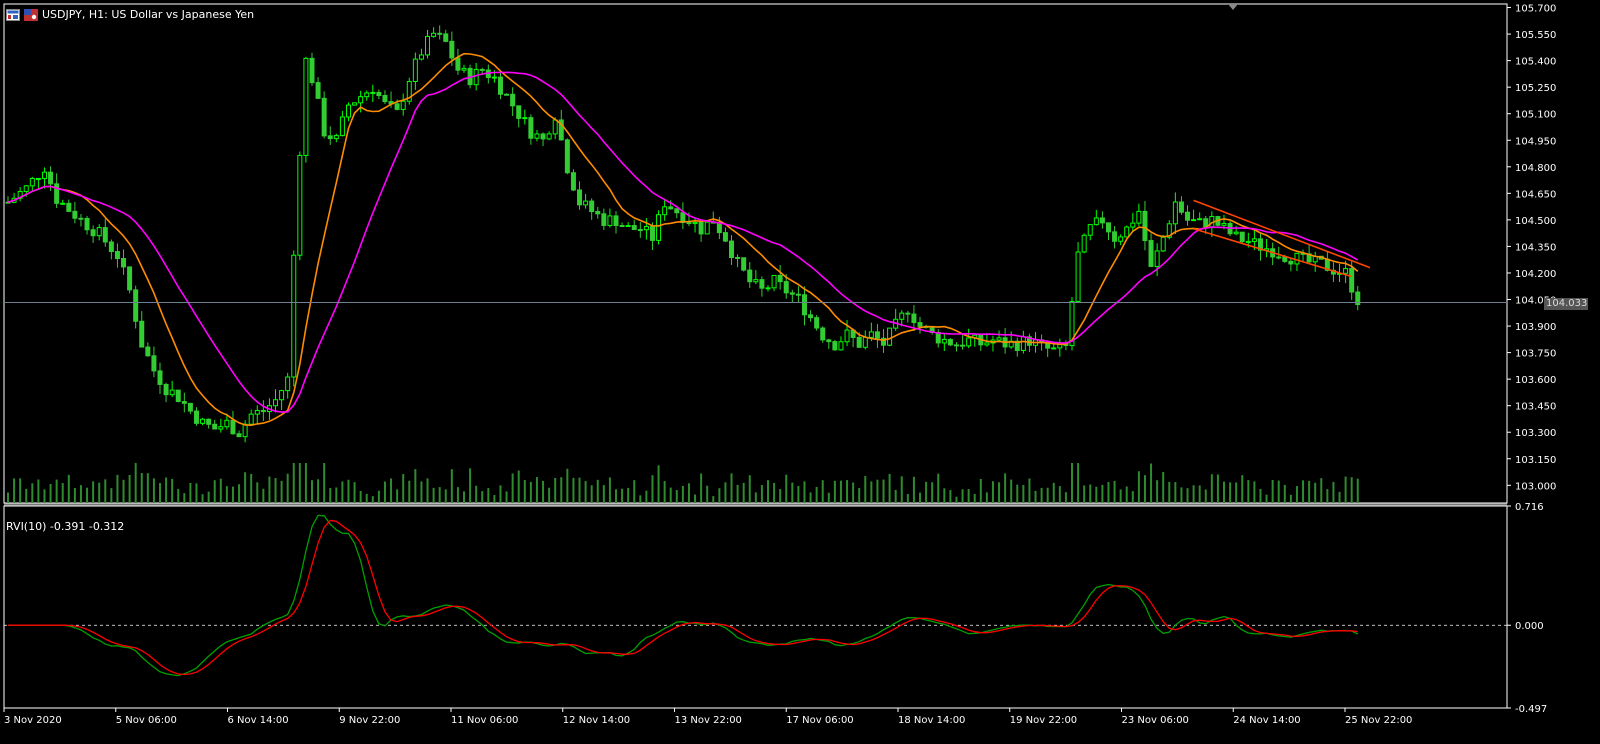 Image resolution: width=1600 pixels, height=744 pixels. What do you see at coordinates (31, 14) in the screenshot?
I see `flag-icon` at bounding box center [31, 14].